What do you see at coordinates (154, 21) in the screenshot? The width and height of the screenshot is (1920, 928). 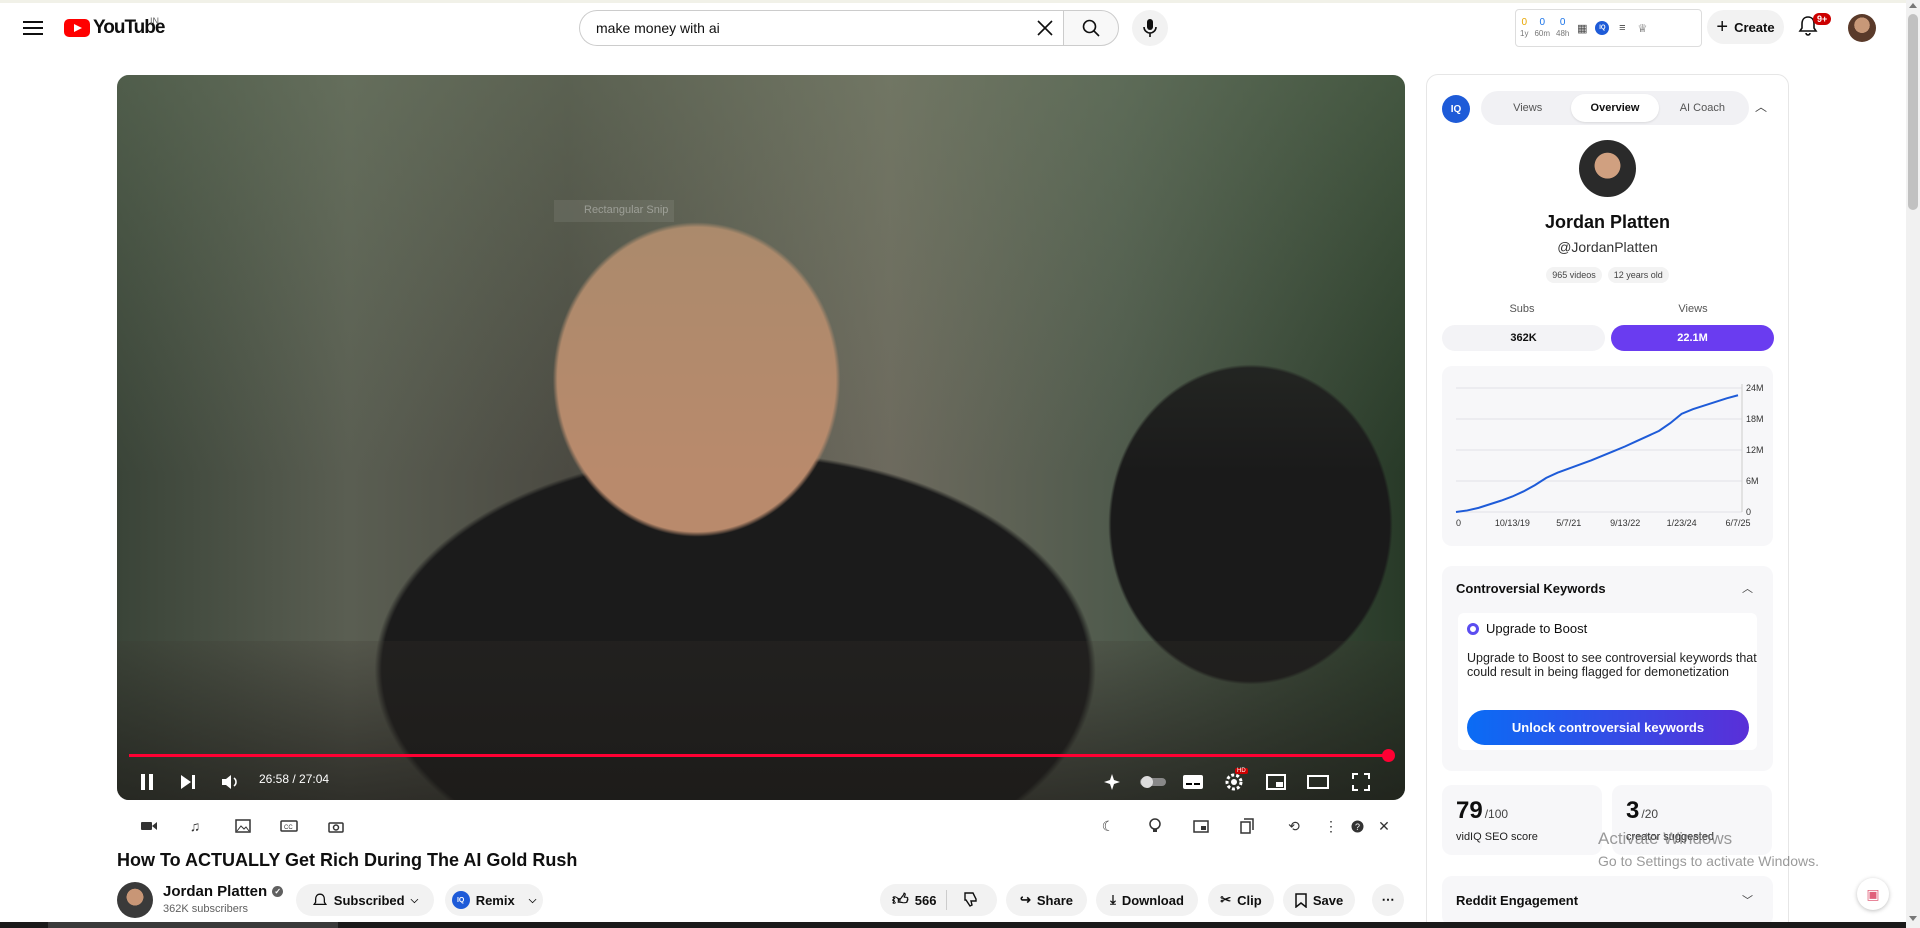 I see `country-code: IN` at bounding box center [154, 21].